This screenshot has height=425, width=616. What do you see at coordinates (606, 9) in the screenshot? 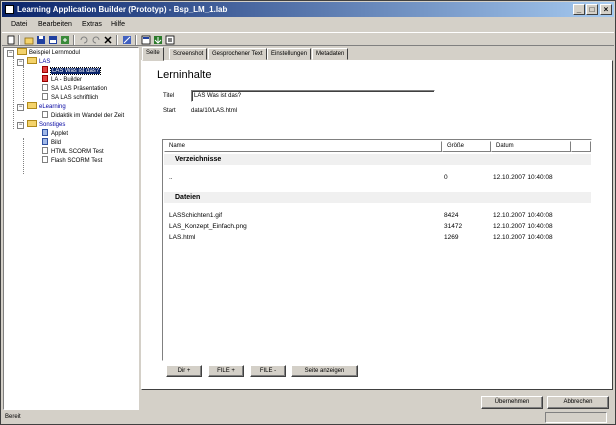
I see `close-button: ×` at bounding box center [606, 9].